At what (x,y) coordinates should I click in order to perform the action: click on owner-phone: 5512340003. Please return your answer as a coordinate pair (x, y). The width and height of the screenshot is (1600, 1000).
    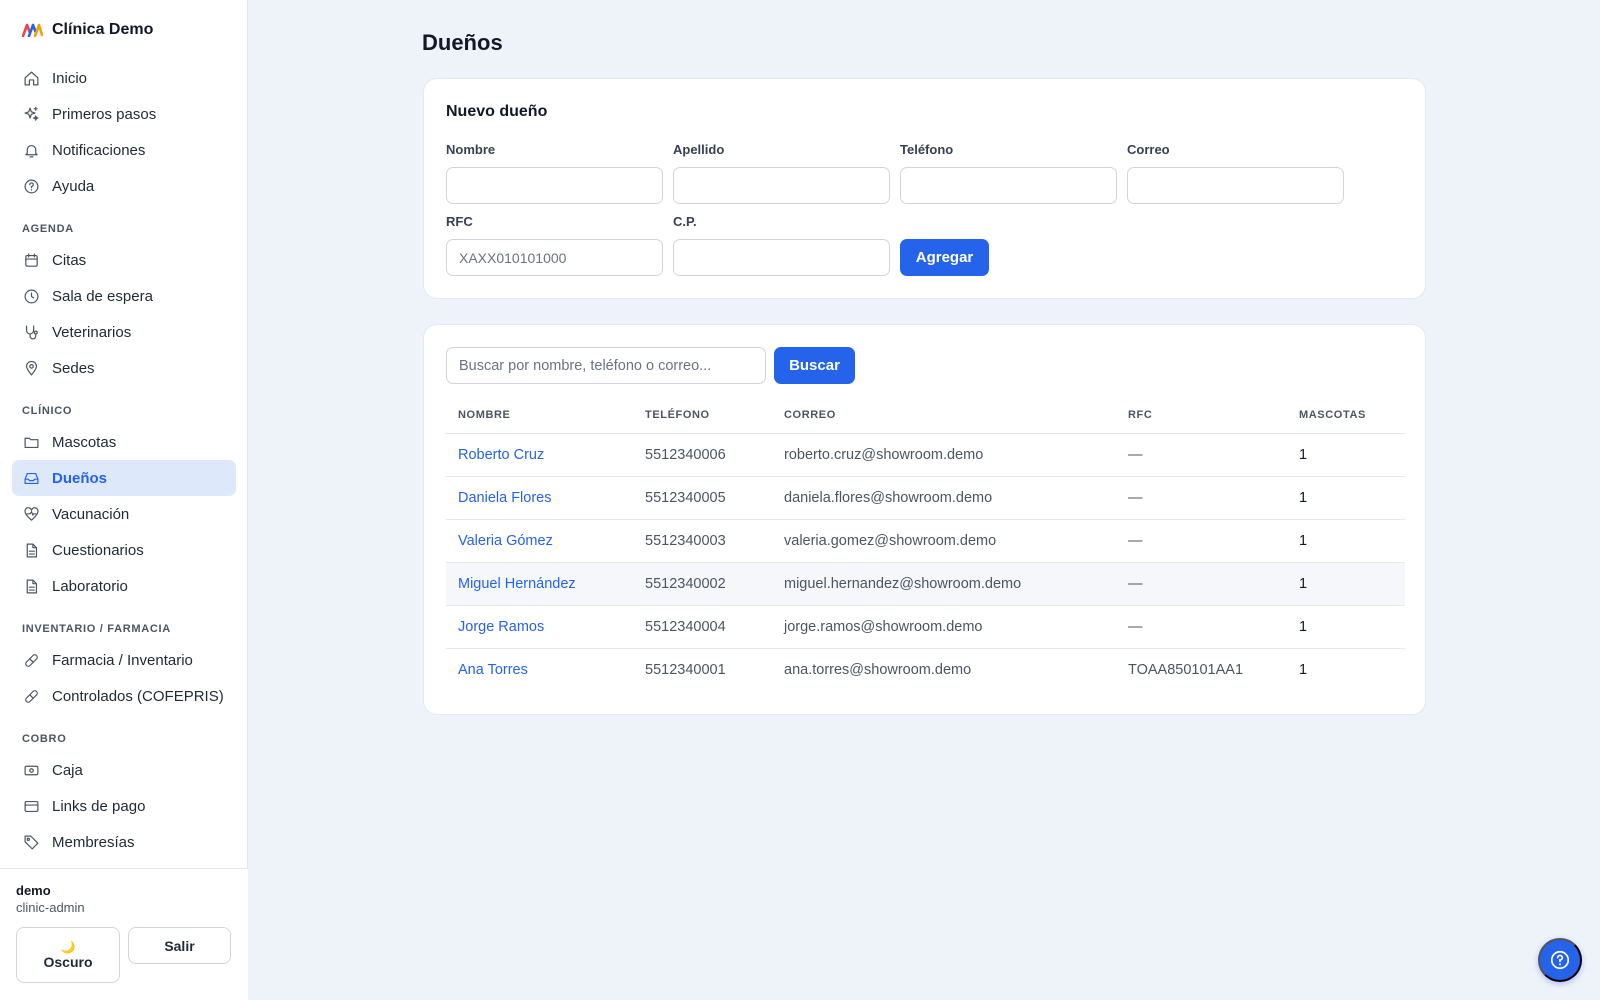
    Looking at the image, I should click on (702, 541).